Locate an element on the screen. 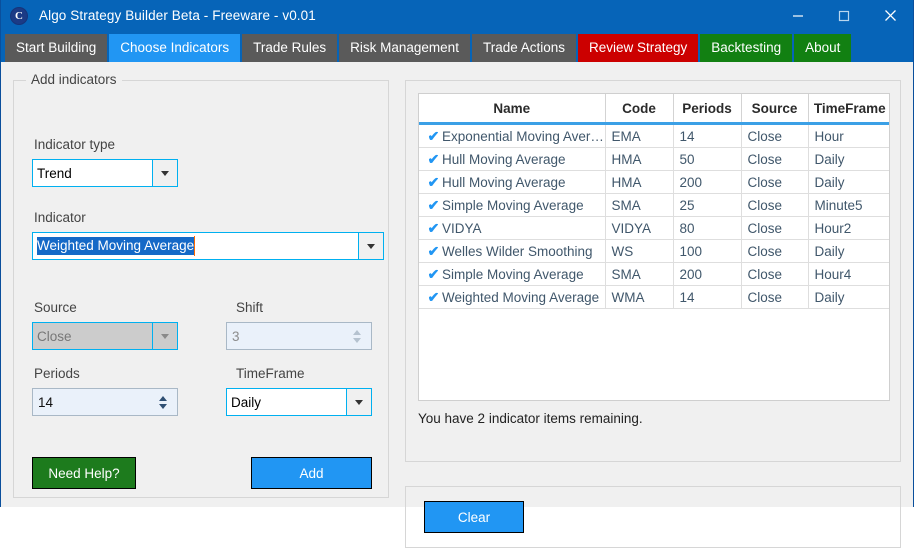  cell-timeframe: Hour4 is located at coordinates (848, 274).